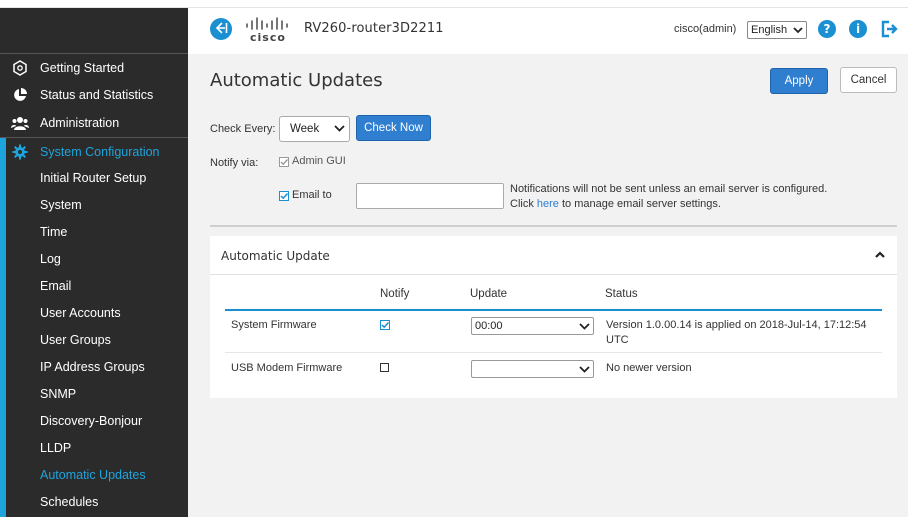  I want to click on sidebar-item-status-and-statistics: Status and Statistics, so click(94, 95).